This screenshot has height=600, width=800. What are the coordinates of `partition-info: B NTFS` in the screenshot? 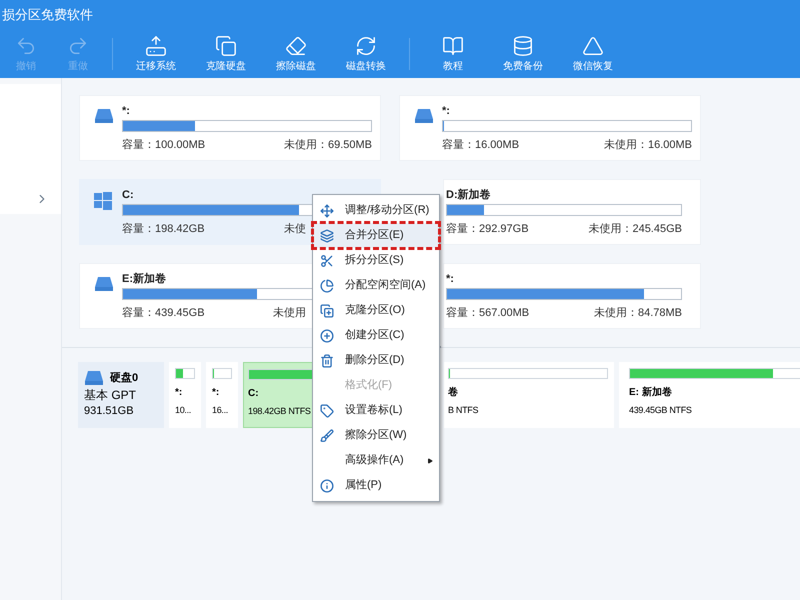 It's located at (463, 410).